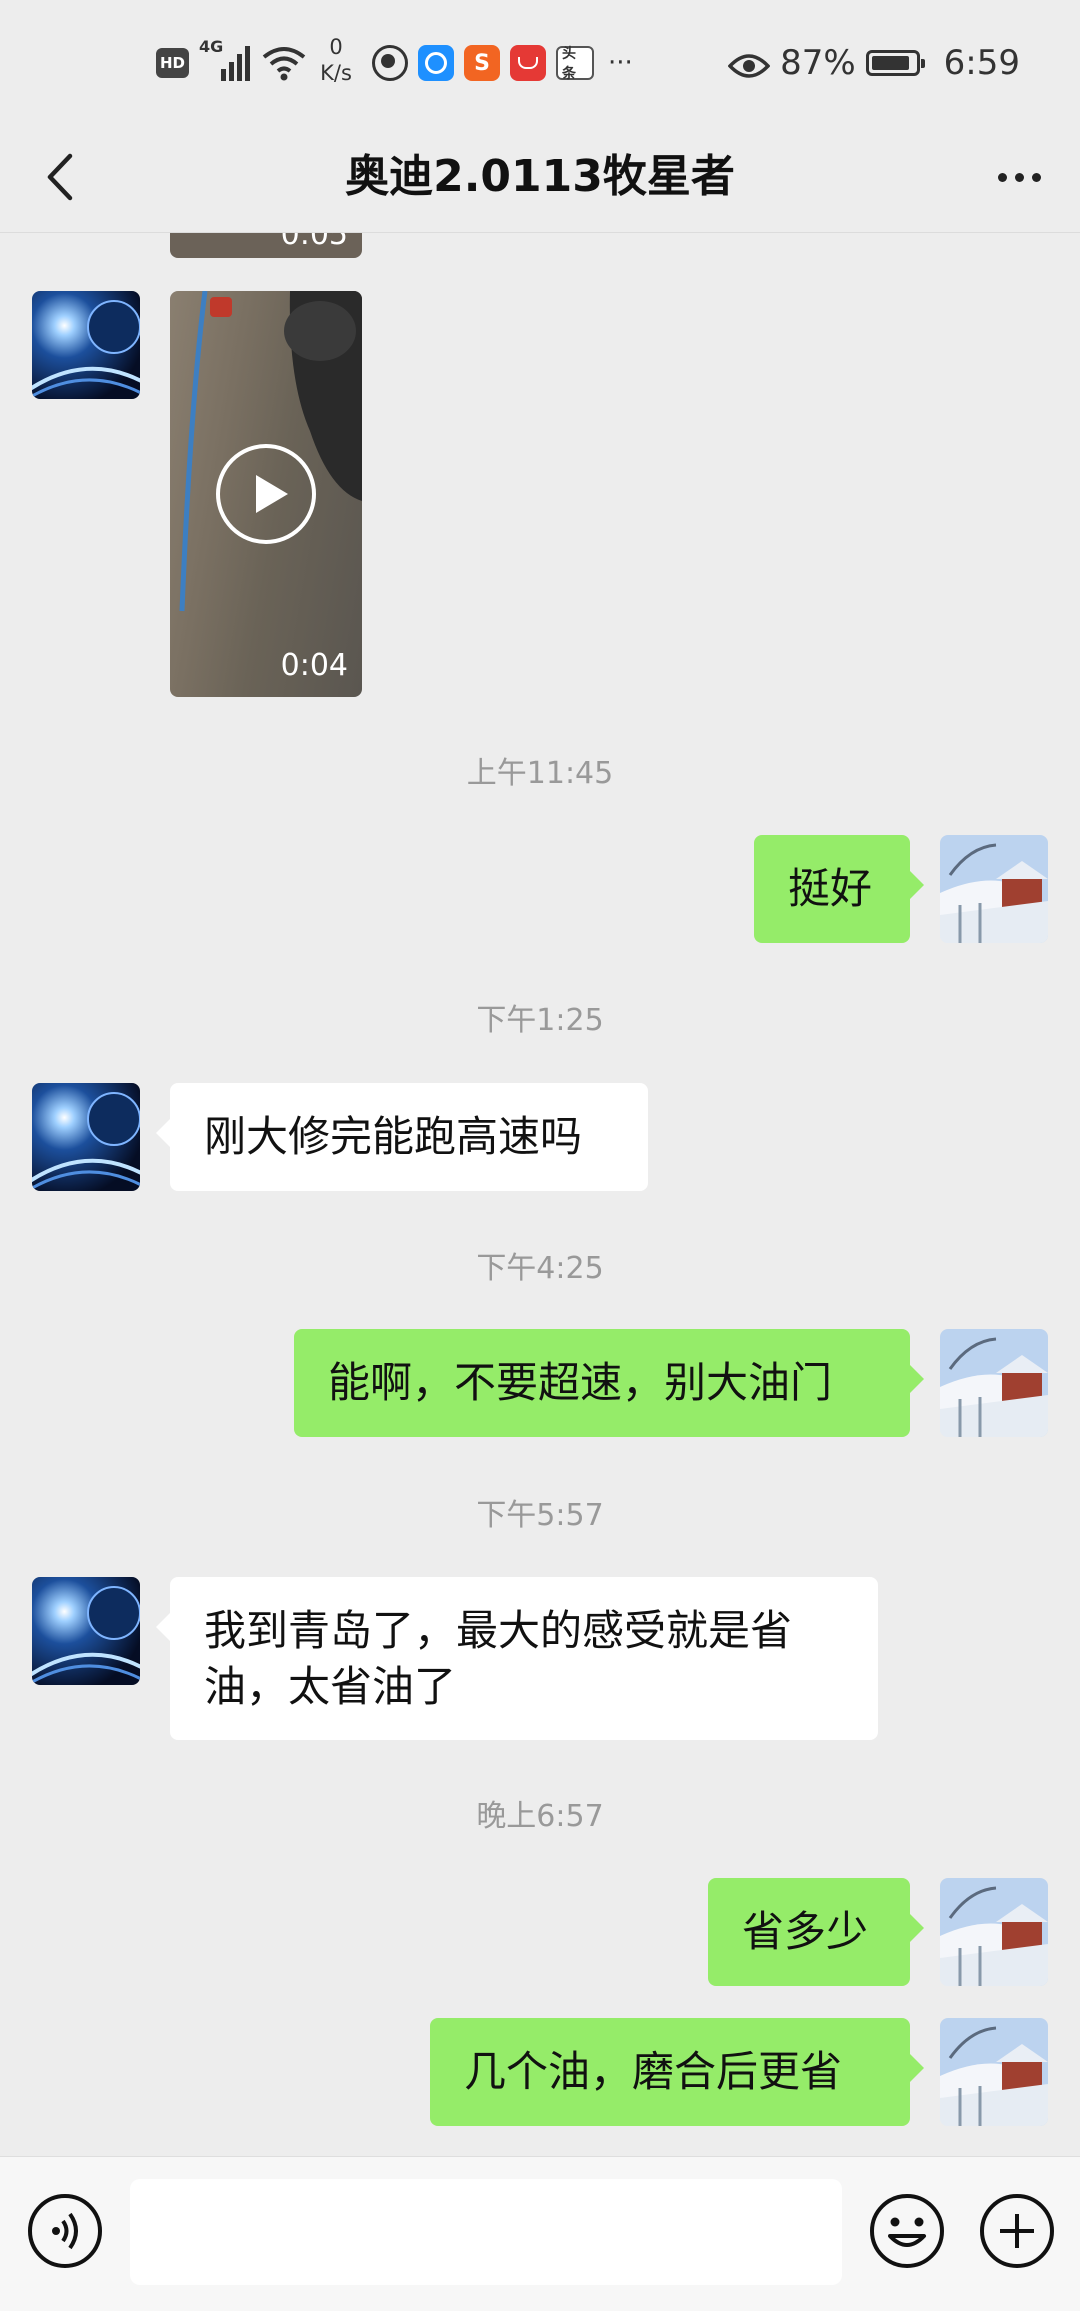 The image size is (1080, 2311). What do you see at coordinates (540, 773) in the screenshot?
I see `timestamp: 上午11:45` at bounding box center [540, 773].